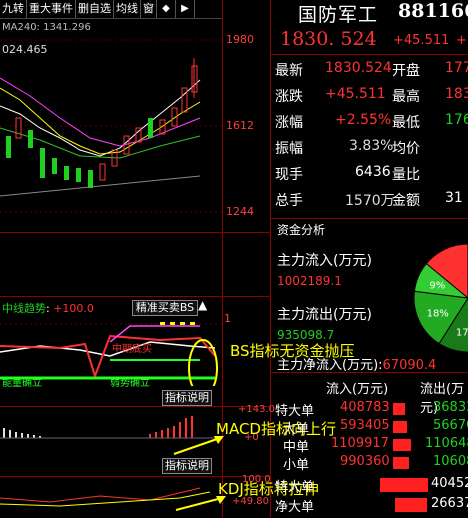  Describe the element at coordinates (240, 39) in the screenshot. I see `axis-label-top: 1980` at that location.